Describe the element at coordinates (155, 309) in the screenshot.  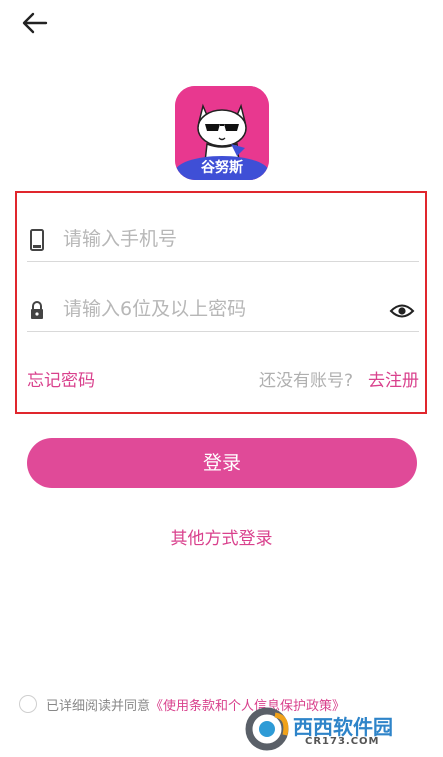
I see `password-placeholder: 请输入6位及以上密码` at that location.